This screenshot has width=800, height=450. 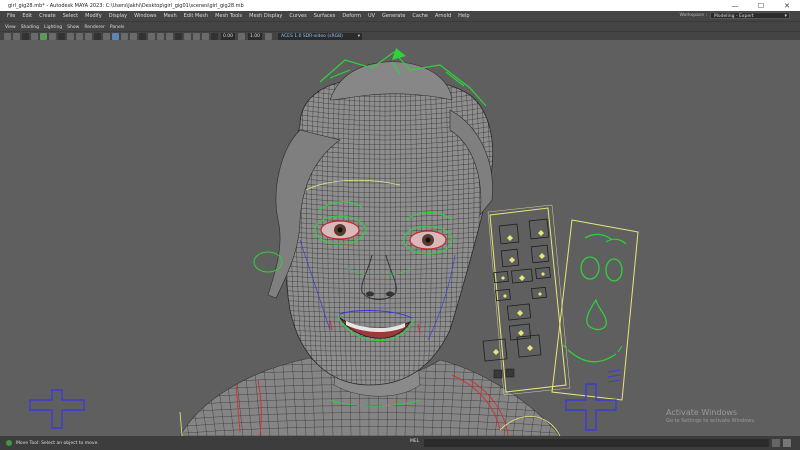 What do you see at coordinates (214, 36) in the screenshot?
I see `exposure-icon` at bounding box center [214, 36].